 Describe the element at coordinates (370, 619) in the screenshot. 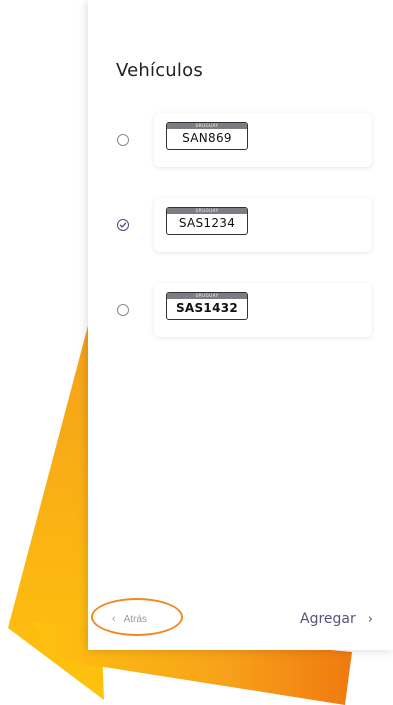

I see `chevron-right-icon: ›` at that location.